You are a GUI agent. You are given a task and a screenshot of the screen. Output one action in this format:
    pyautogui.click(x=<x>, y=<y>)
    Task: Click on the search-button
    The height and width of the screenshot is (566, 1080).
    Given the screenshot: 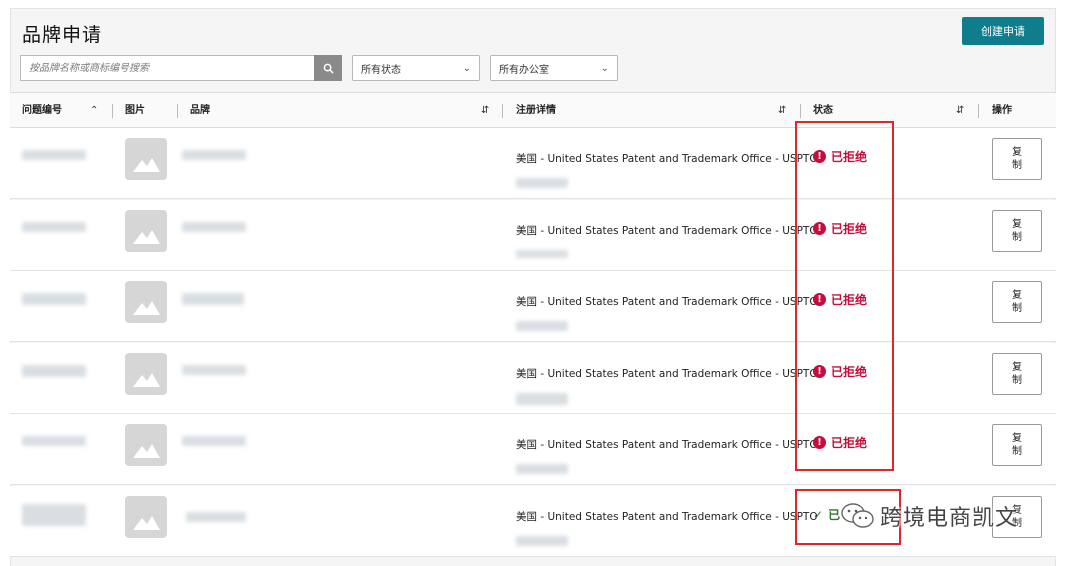 What is the action you would take?
    pyautogui.click(x=328, y=68)
    